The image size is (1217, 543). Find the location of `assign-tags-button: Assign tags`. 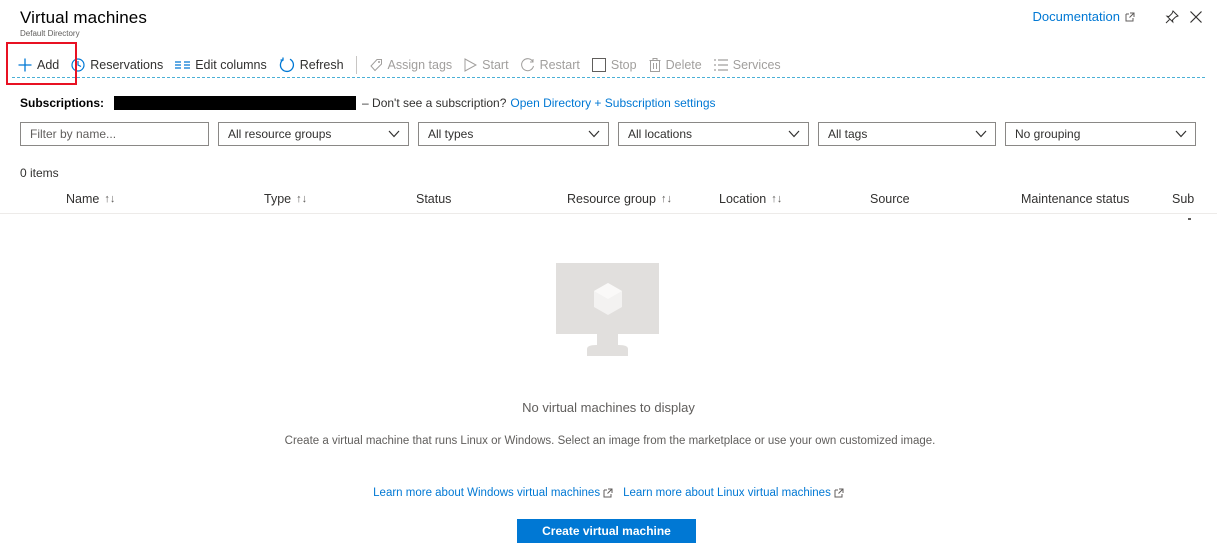

assign-tags-button: Assign tags is located at coordinates (411, 65).